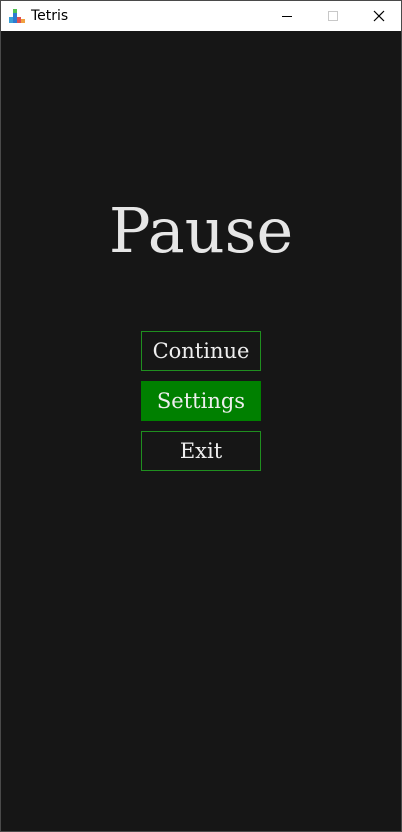 The height and width of the screenshot is (832, 402). I want to click on window-title: Tetris, so click(50, 16).